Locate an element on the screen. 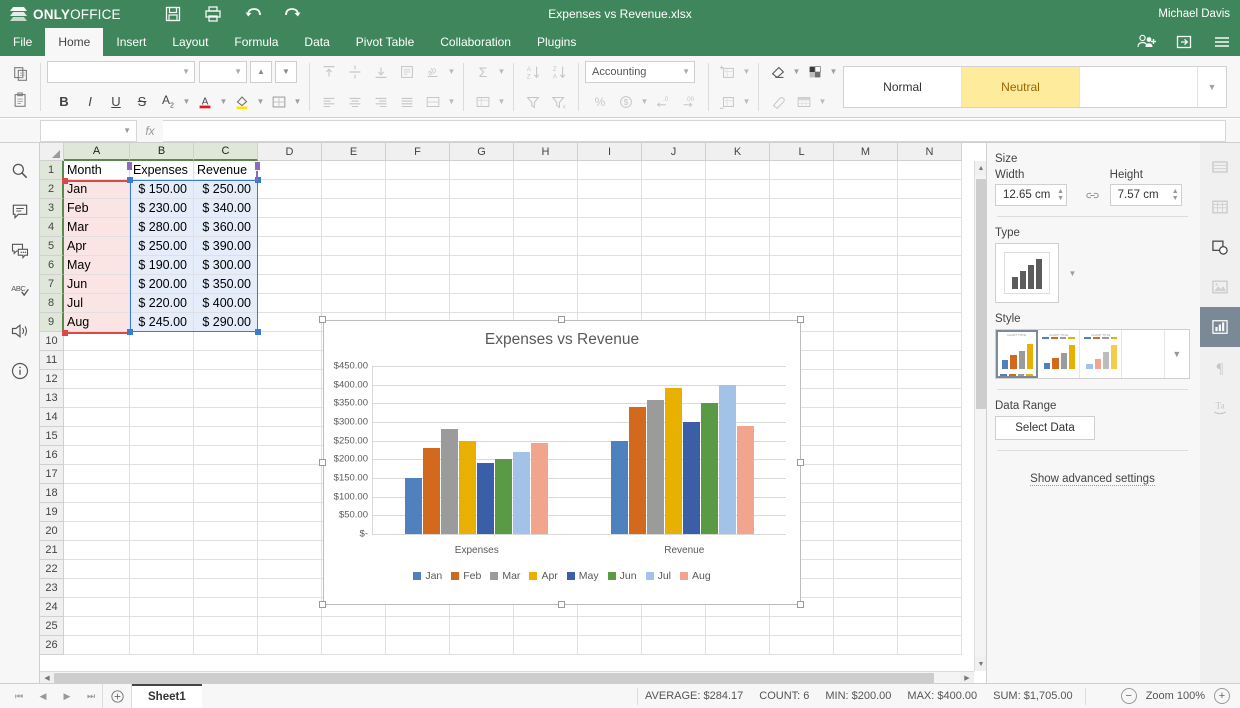 The image size is (1240, 708). cell-C5: $ 390.00 is located at coordinates (226, 246).